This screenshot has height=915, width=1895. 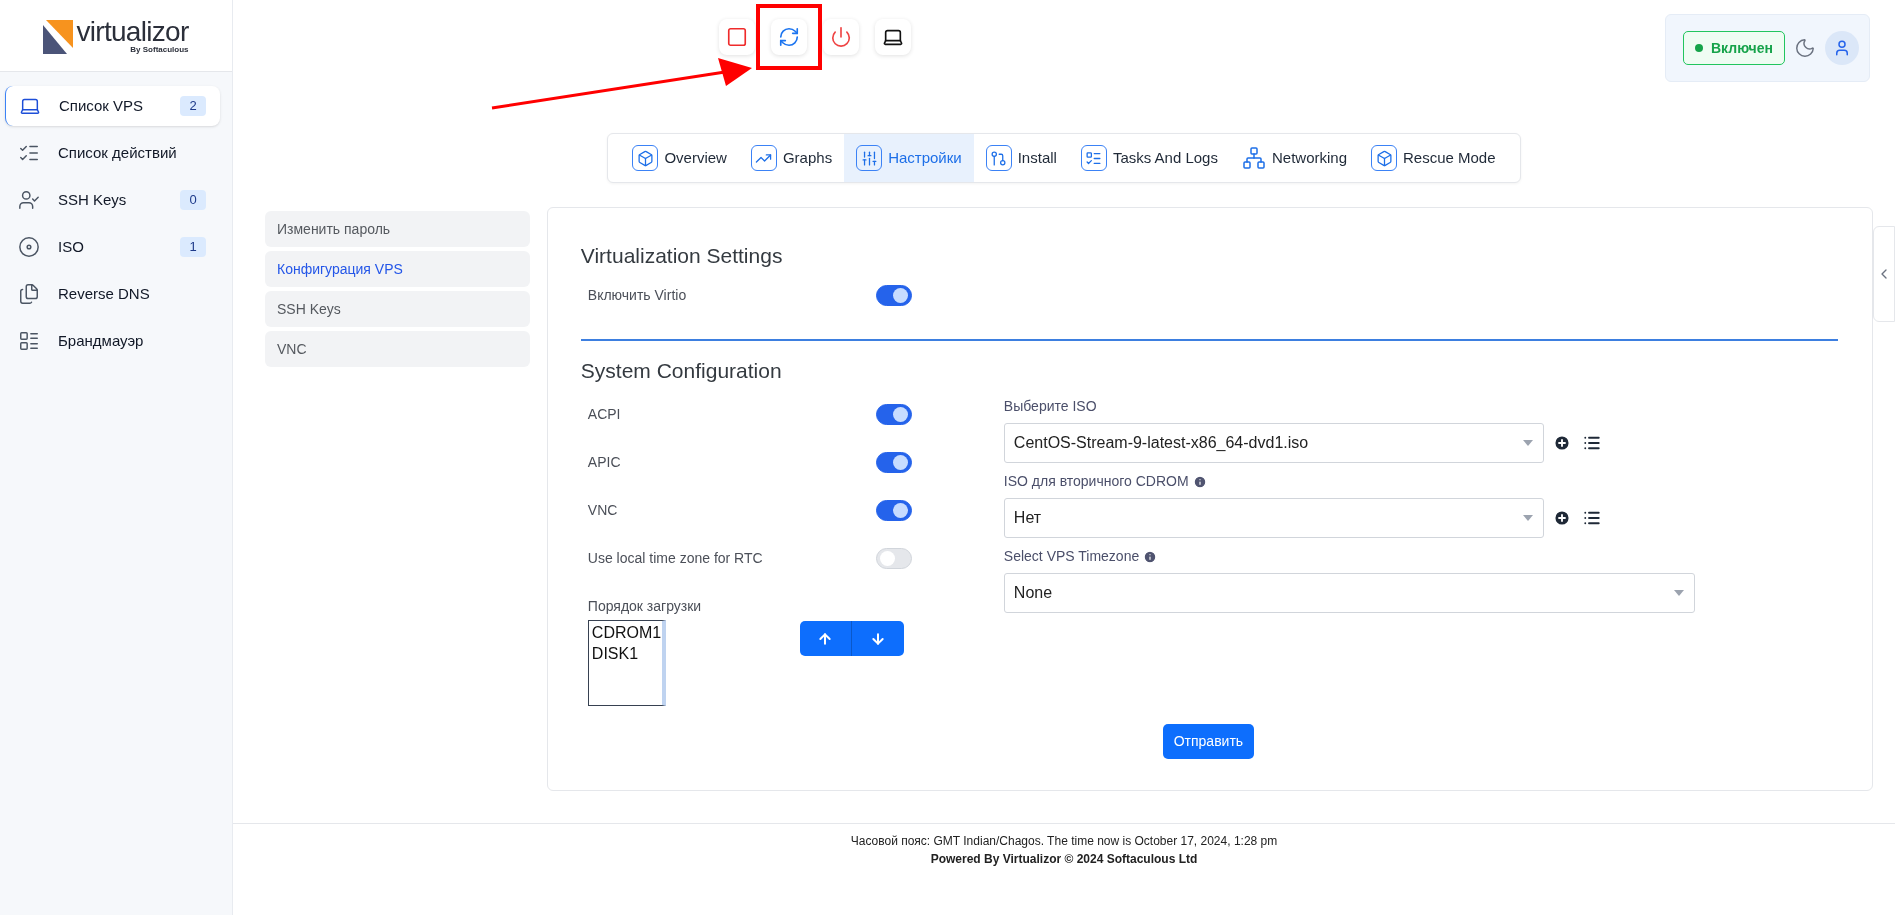 I want to click on sidebar-item: SSH Keys 0, so click(x=112, y=200).